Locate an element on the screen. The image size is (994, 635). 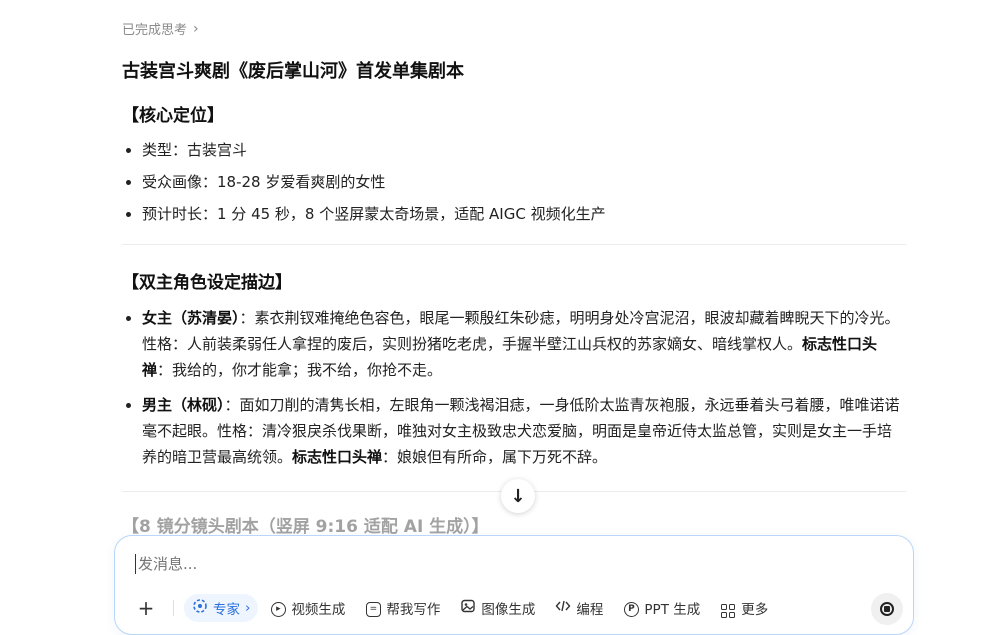
writing-label: 帮我写作 is located at coordinates (413, 610).